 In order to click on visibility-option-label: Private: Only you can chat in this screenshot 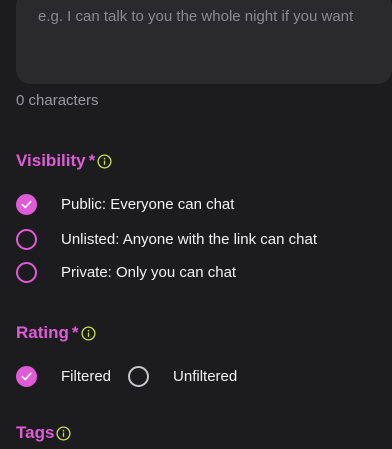, I will do `click(149, 272)`.